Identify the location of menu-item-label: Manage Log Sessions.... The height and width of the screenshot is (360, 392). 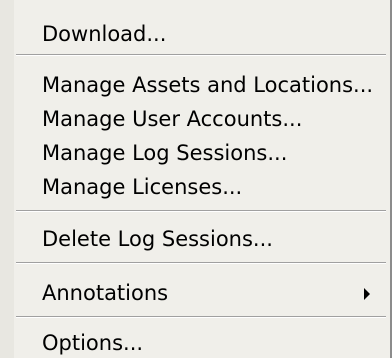
(165, 153).